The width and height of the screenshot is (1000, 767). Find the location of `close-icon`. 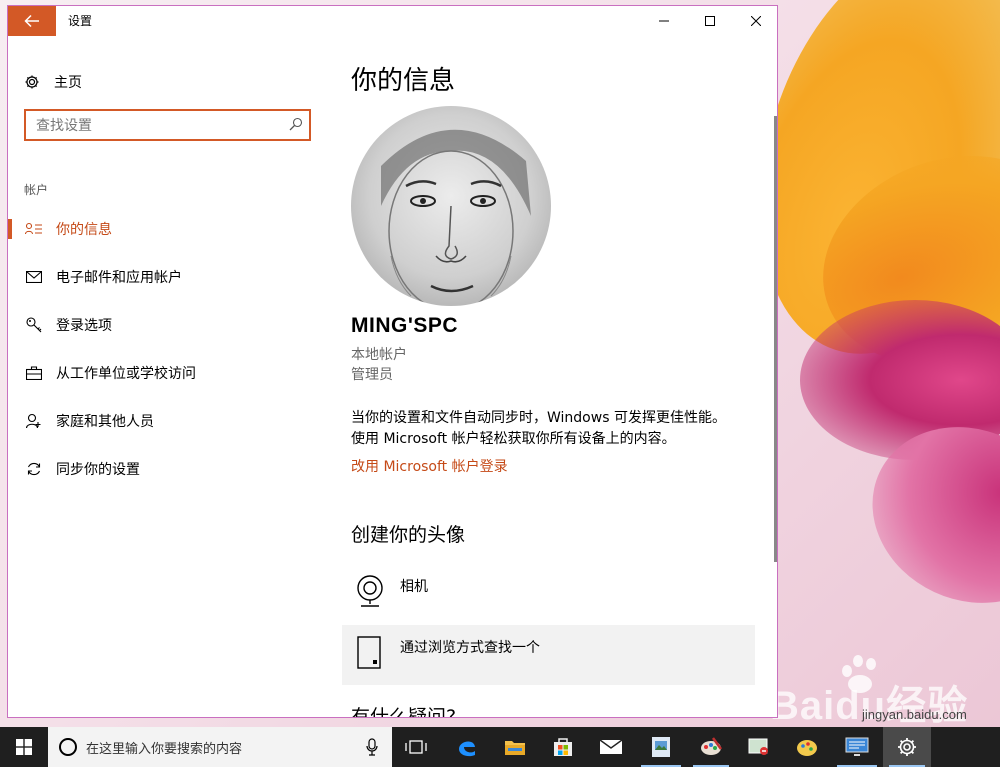

close-icon is located at coordinates (756, 21).